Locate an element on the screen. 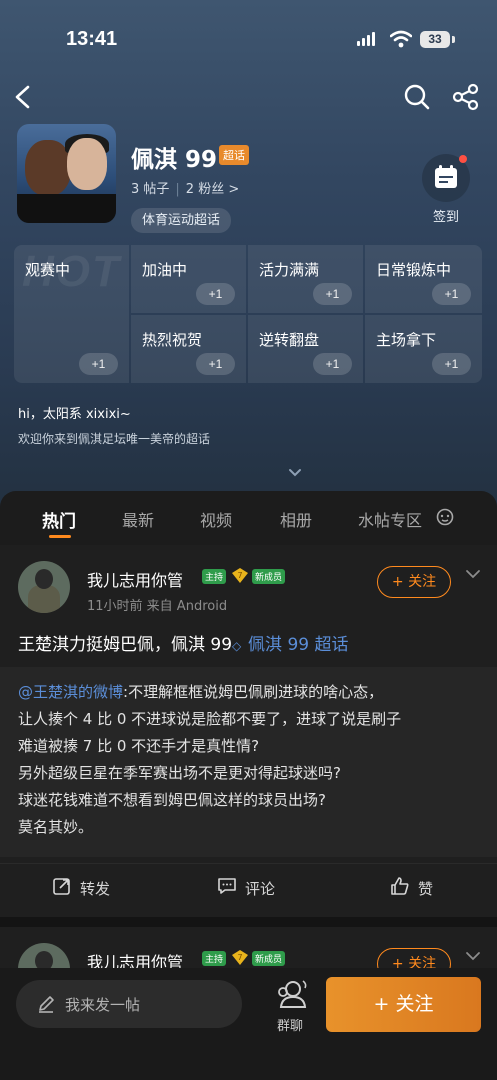 The image size is (497, 1080). grid-cell-congrats: 热烈祝贺 +1 is located at coordinates (188, 349).